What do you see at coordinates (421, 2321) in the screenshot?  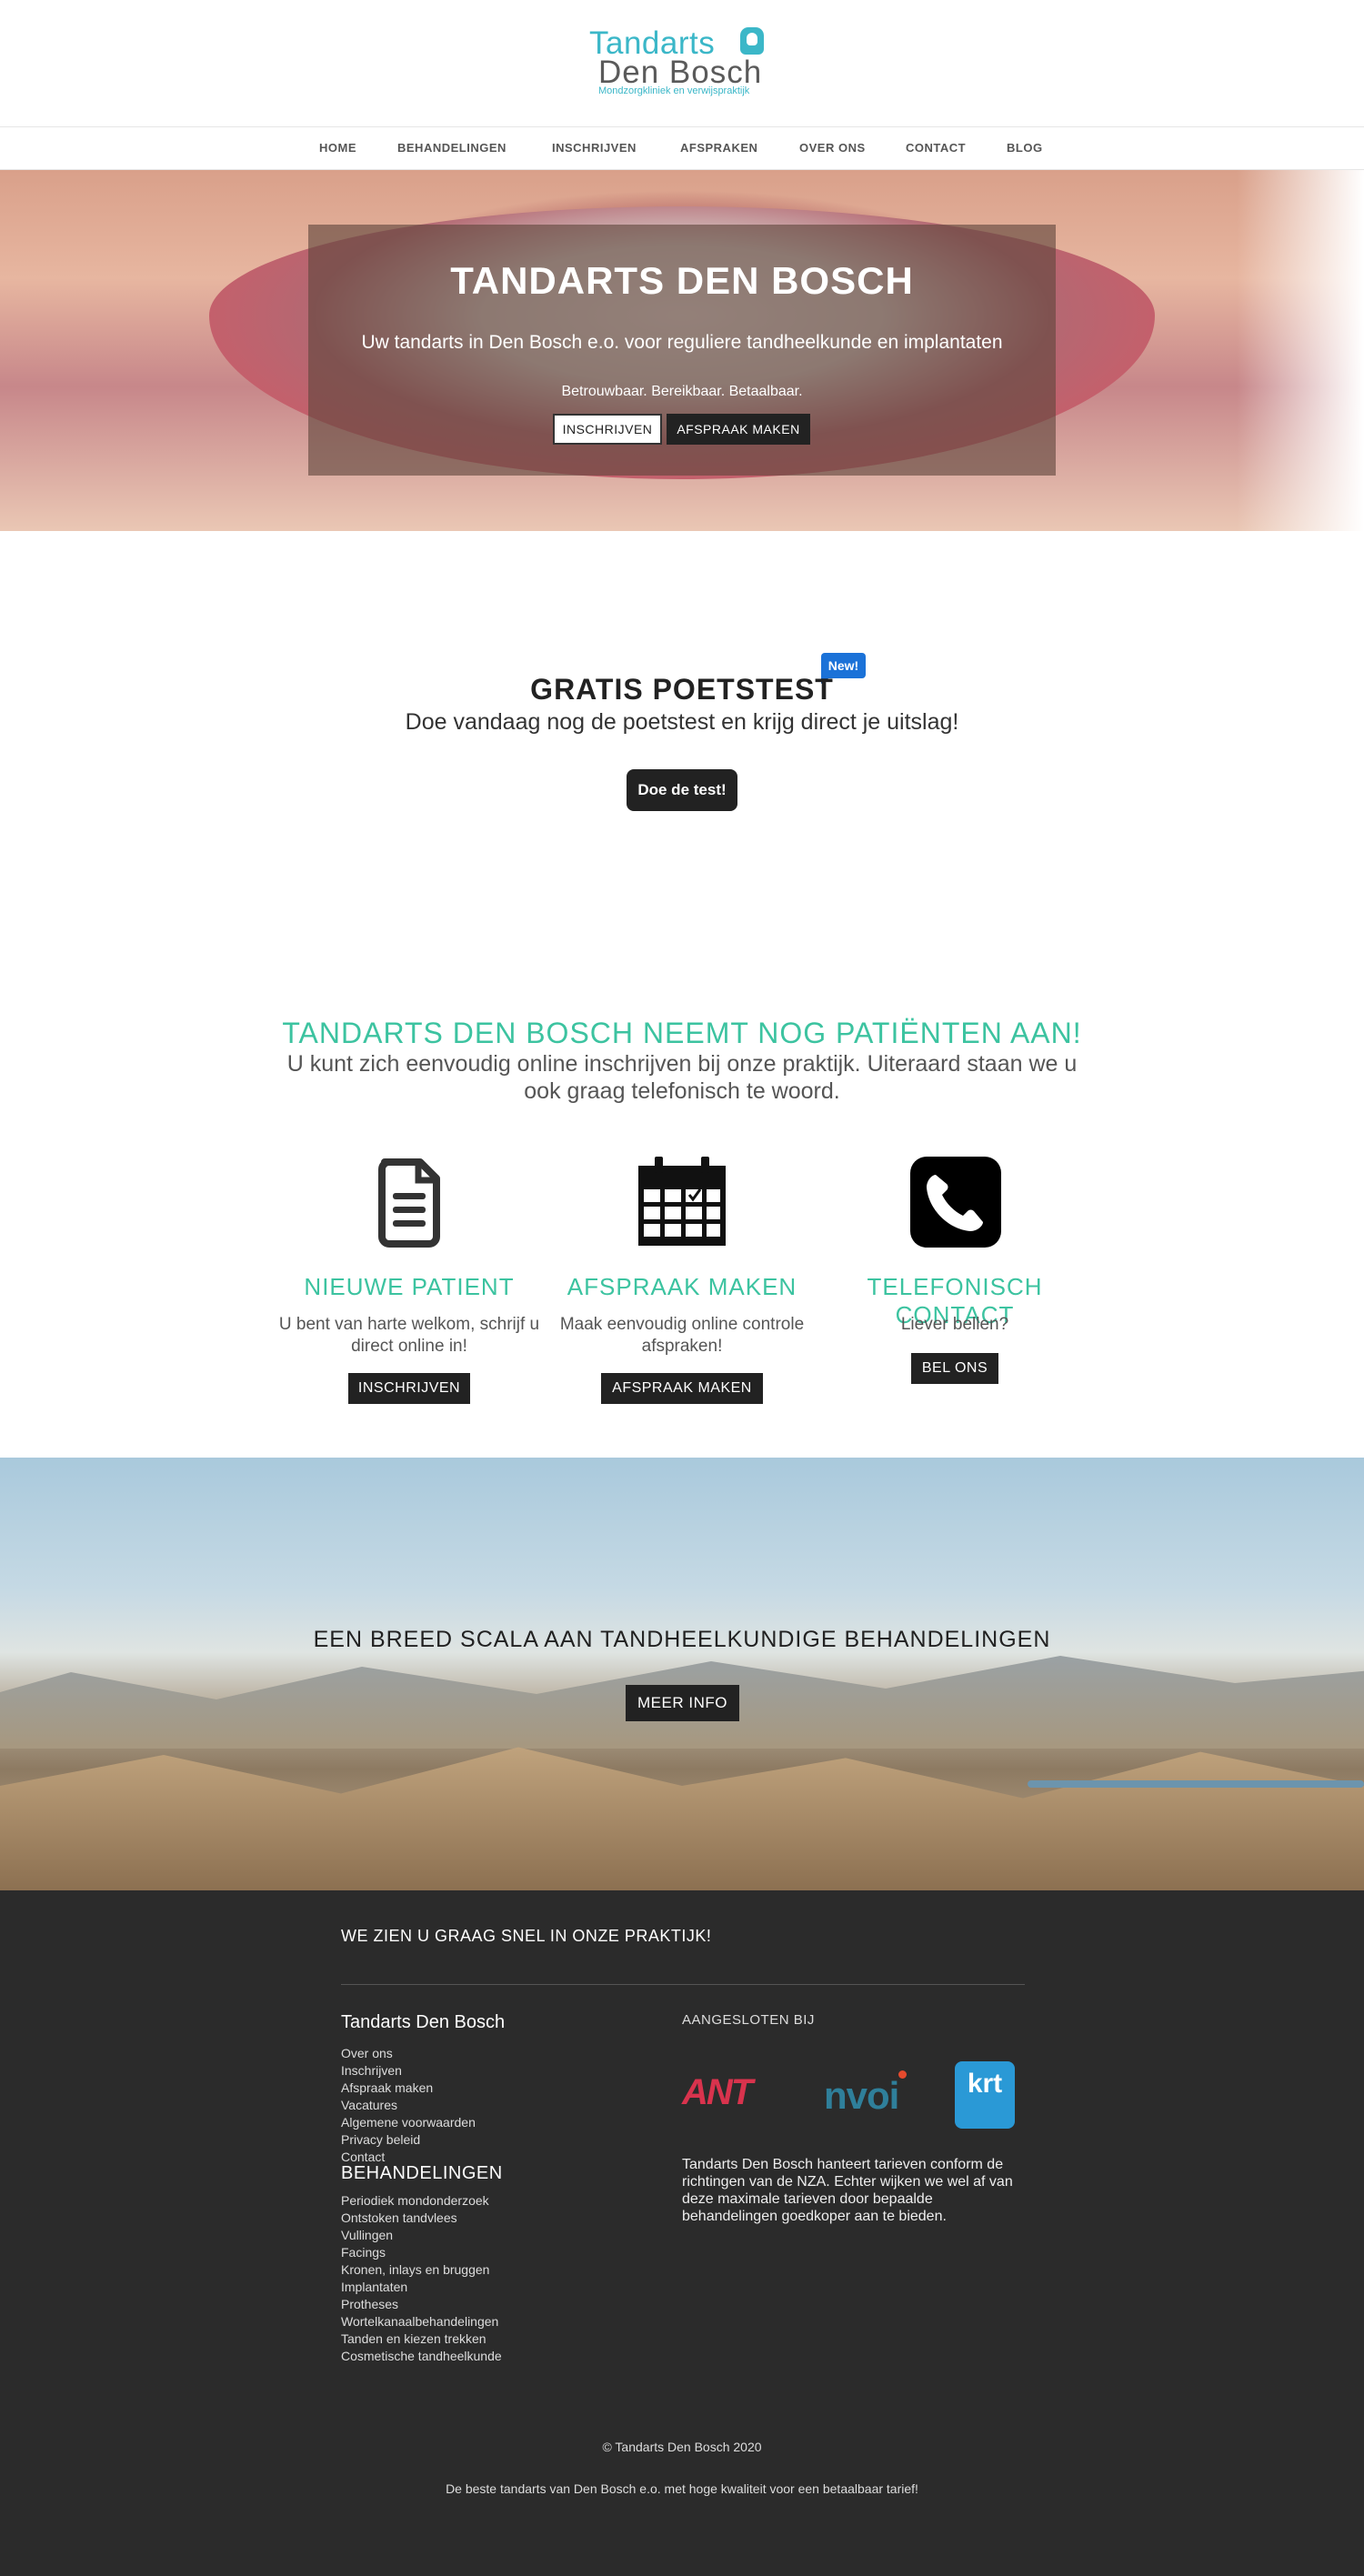 I see `footer-link: Wortelkanaalbehandelingen` at bounding box center [421, 2321].